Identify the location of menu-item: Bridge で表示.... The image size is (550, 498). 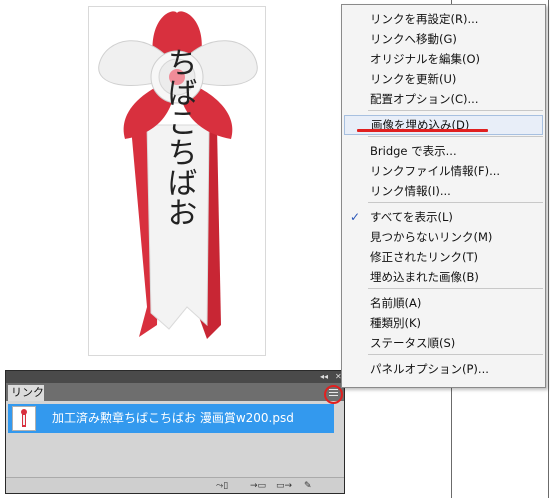
(443, 151).